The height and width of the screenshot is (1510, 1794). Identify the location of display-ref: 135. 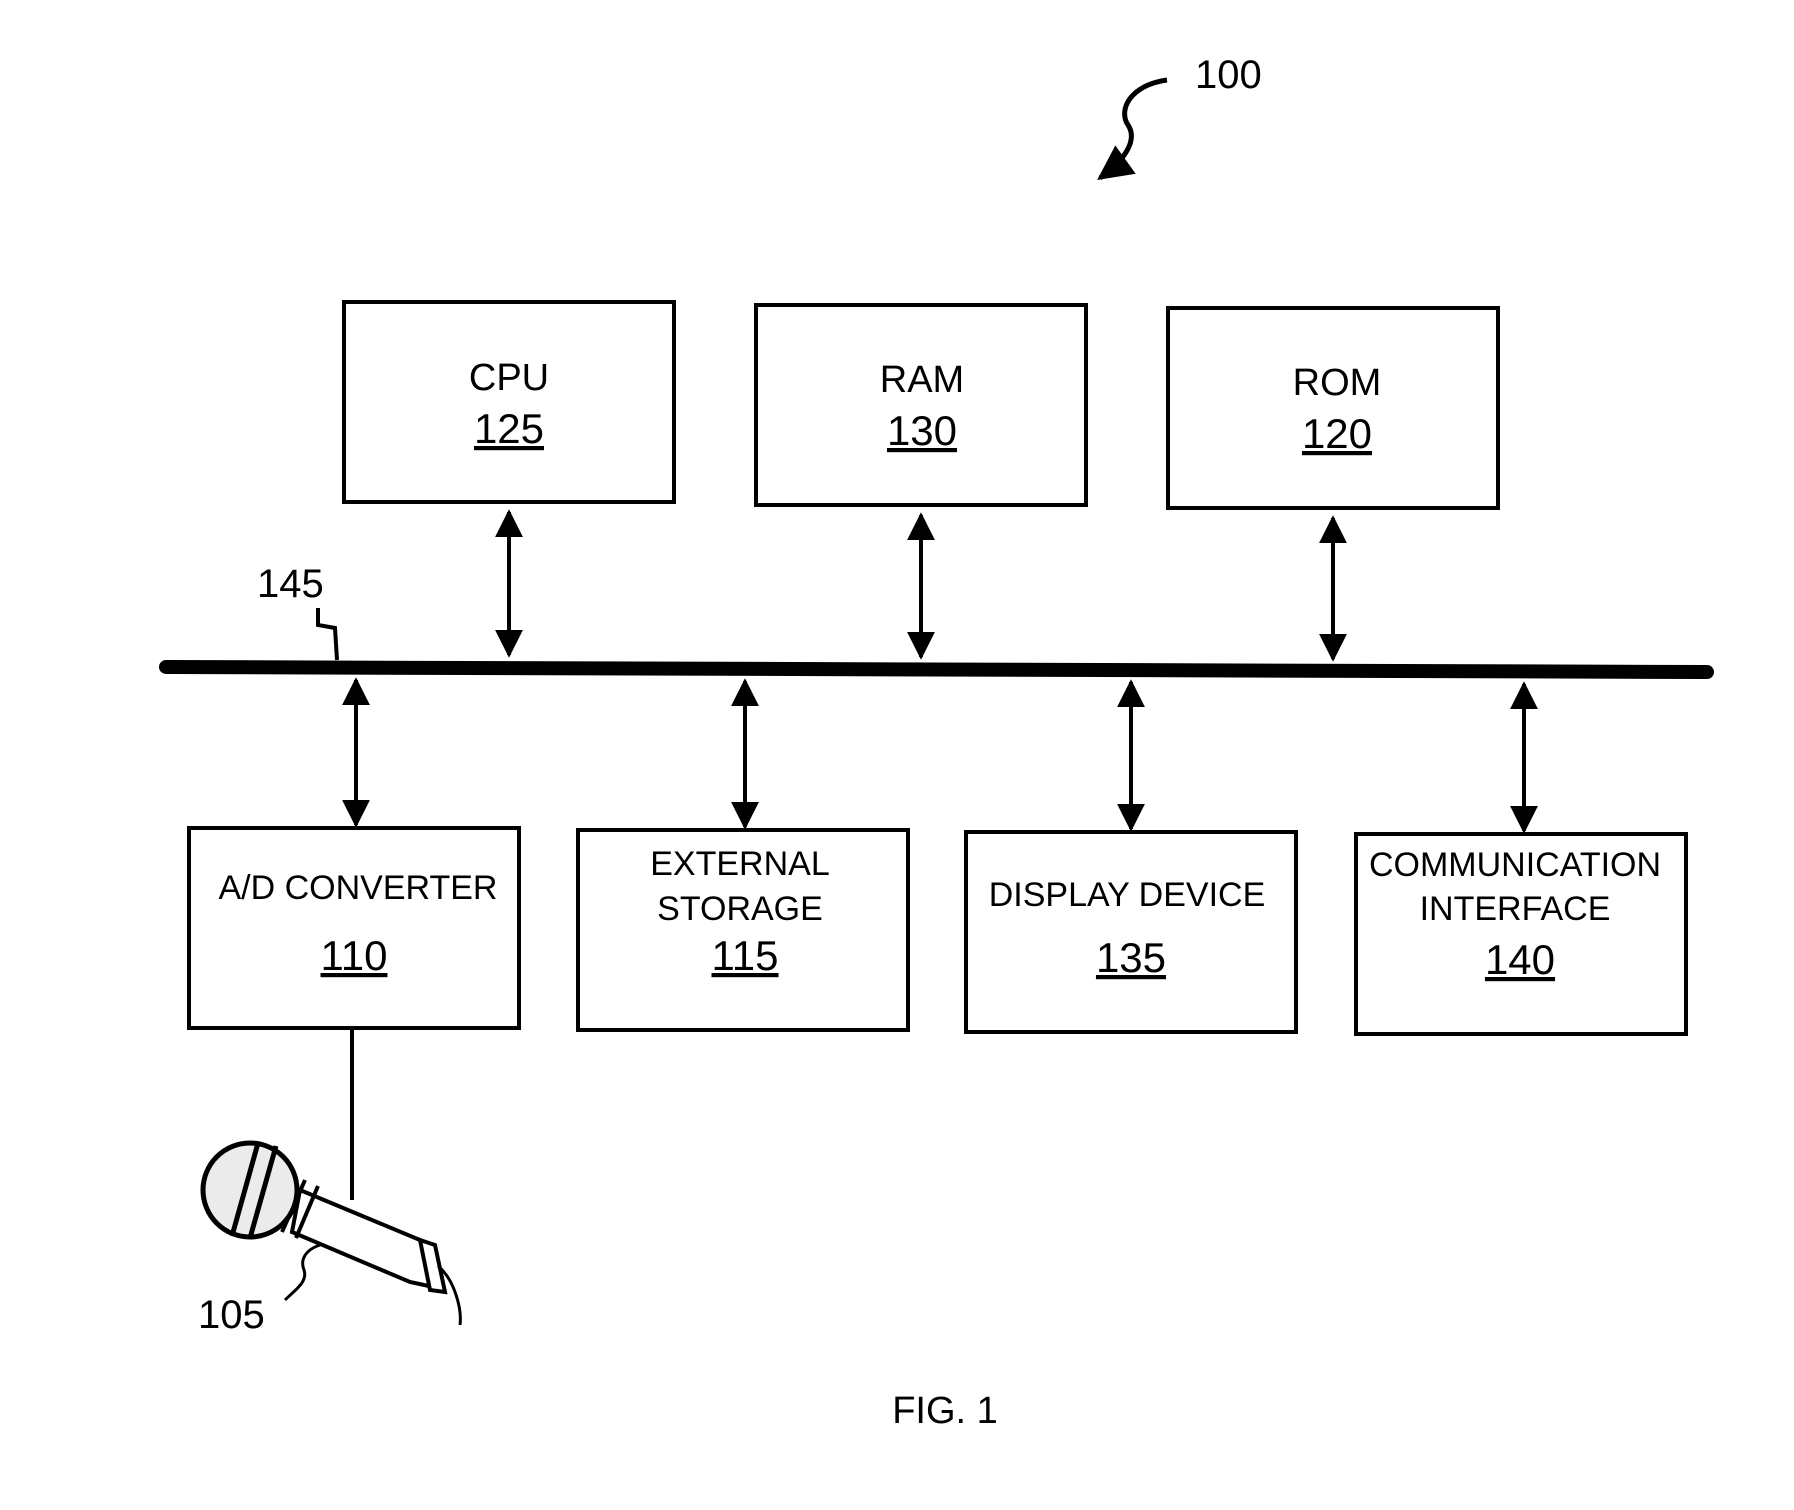
(1131, 957).